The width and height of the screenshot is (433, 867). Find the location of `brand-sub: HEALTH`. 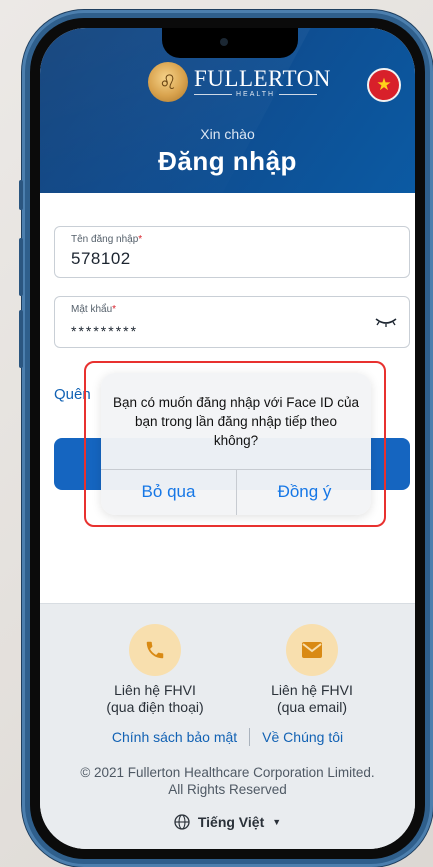

brand-sub: HEALTH is located at coordinates (256, 94).